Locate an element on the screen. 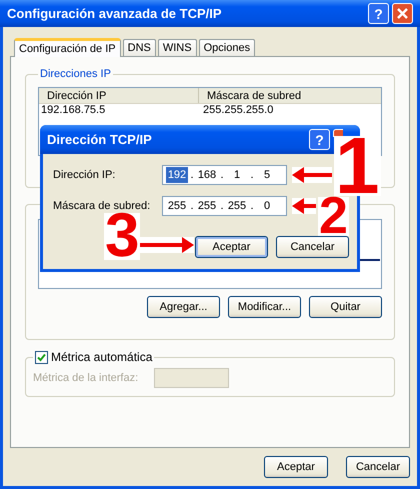  column-header: Dirección IP is located at coordinates (119, 95).